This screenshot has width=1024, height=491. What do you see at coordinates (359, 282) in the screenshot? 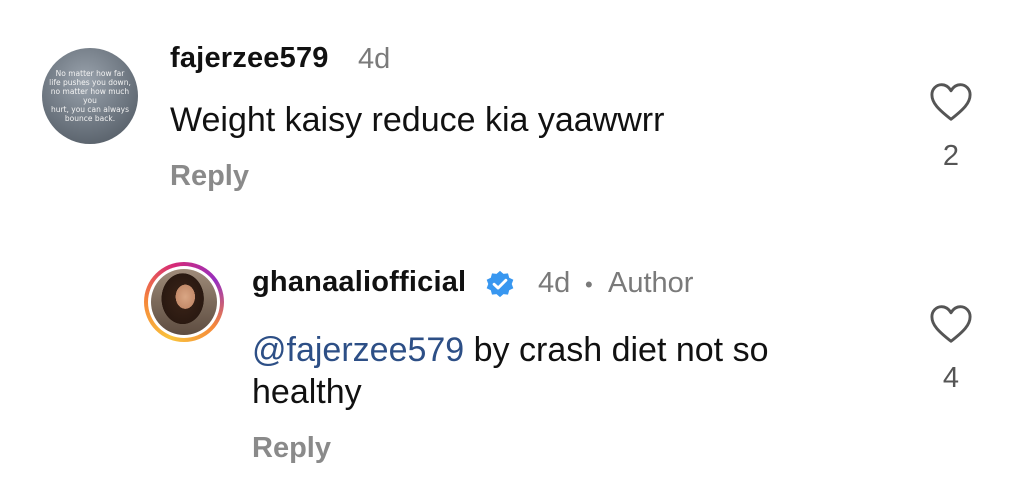
I see `comment-username: ghanaaliofficial` at bounding box center [359, 282].